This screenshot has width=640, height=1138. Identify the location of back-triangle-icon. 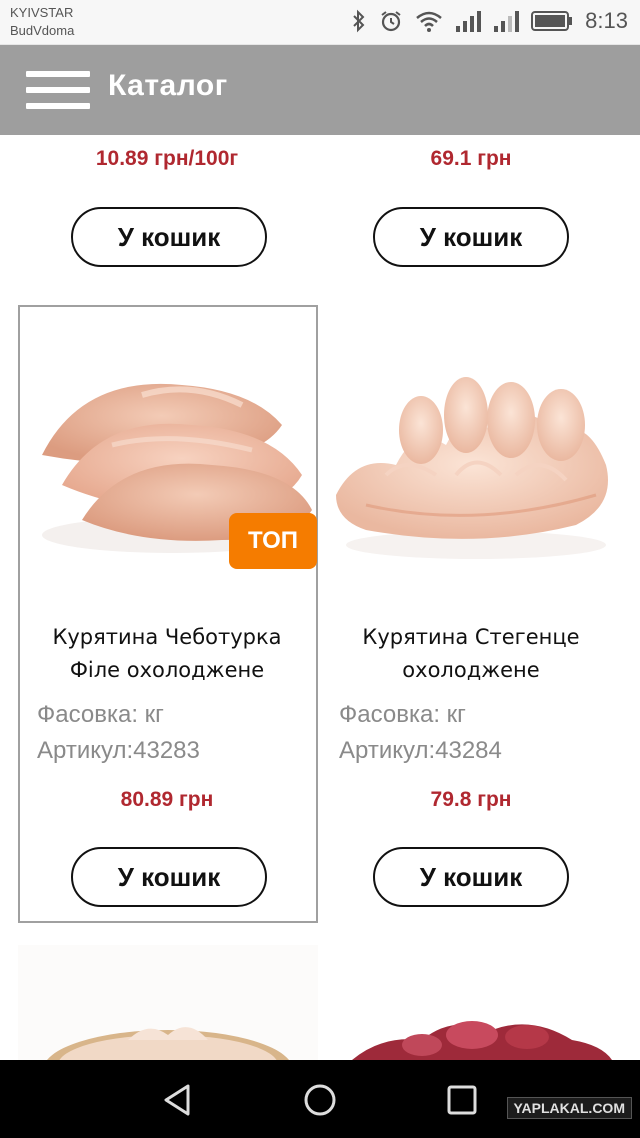
(178, 1100).